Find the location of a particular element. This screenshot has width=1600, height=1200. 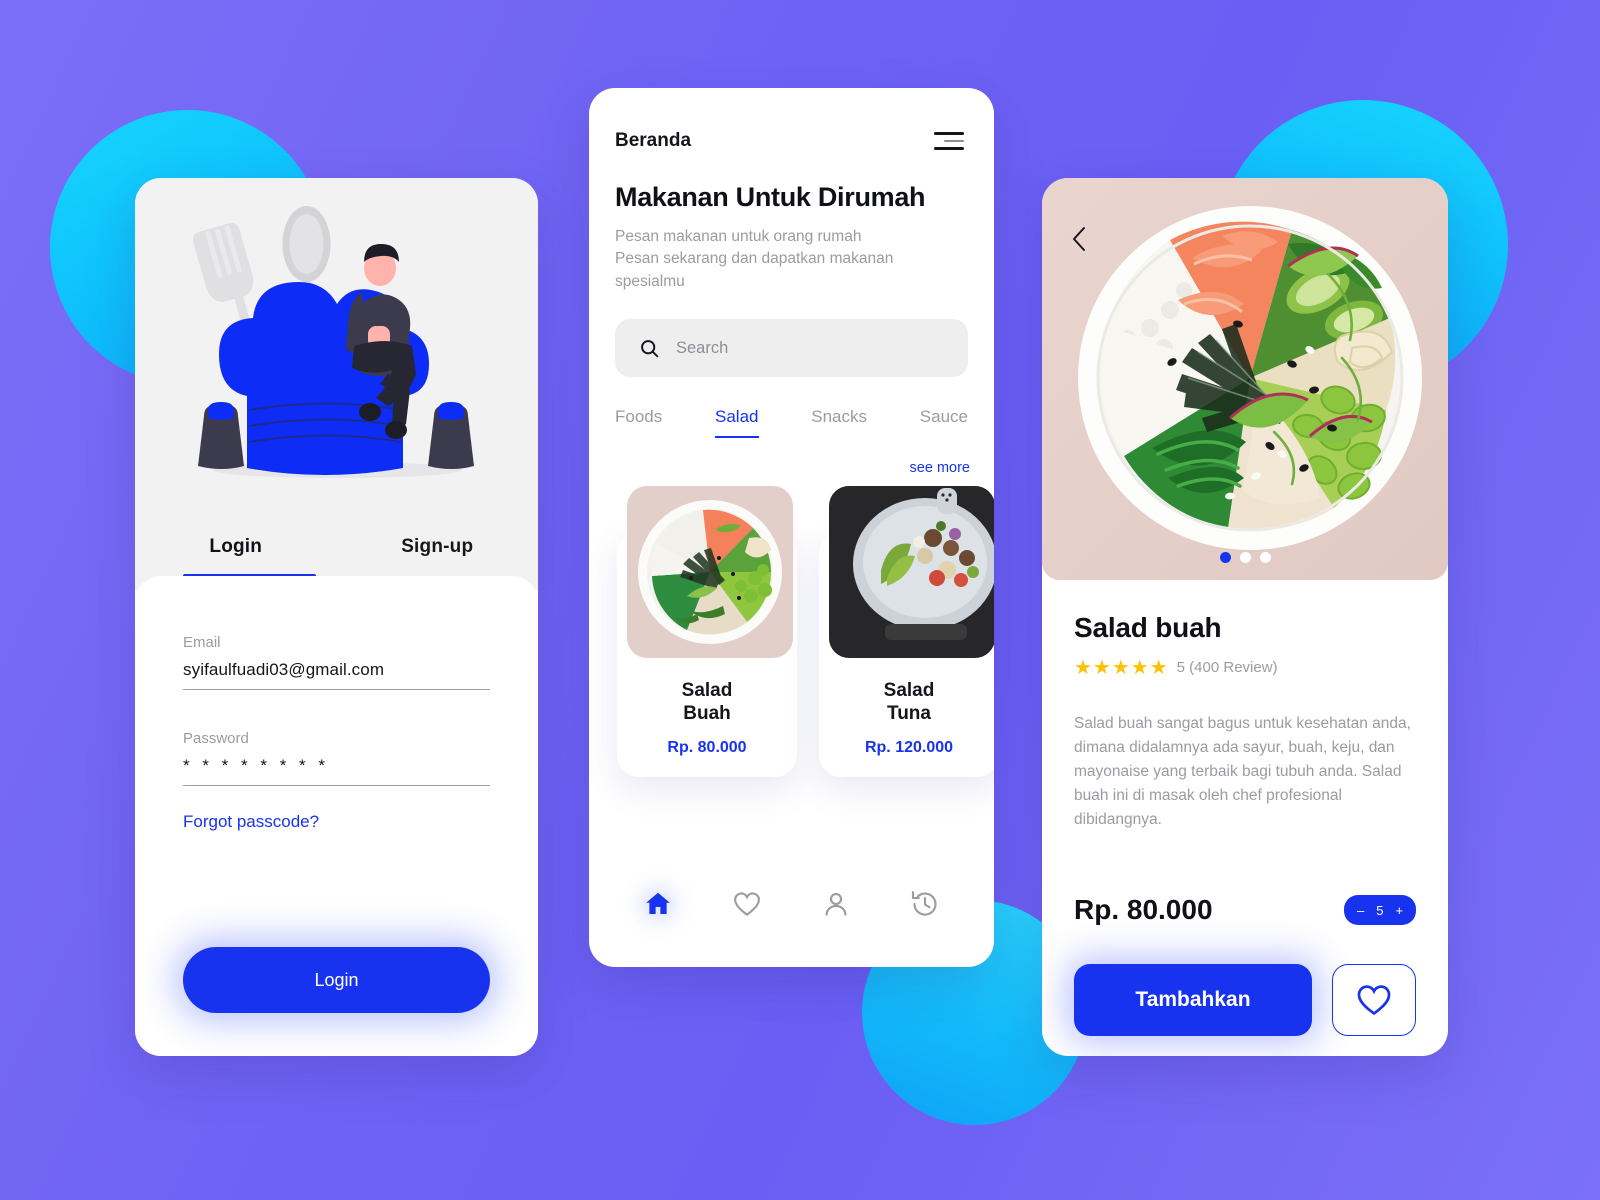

back-button is located at coordinates (1079, 239).